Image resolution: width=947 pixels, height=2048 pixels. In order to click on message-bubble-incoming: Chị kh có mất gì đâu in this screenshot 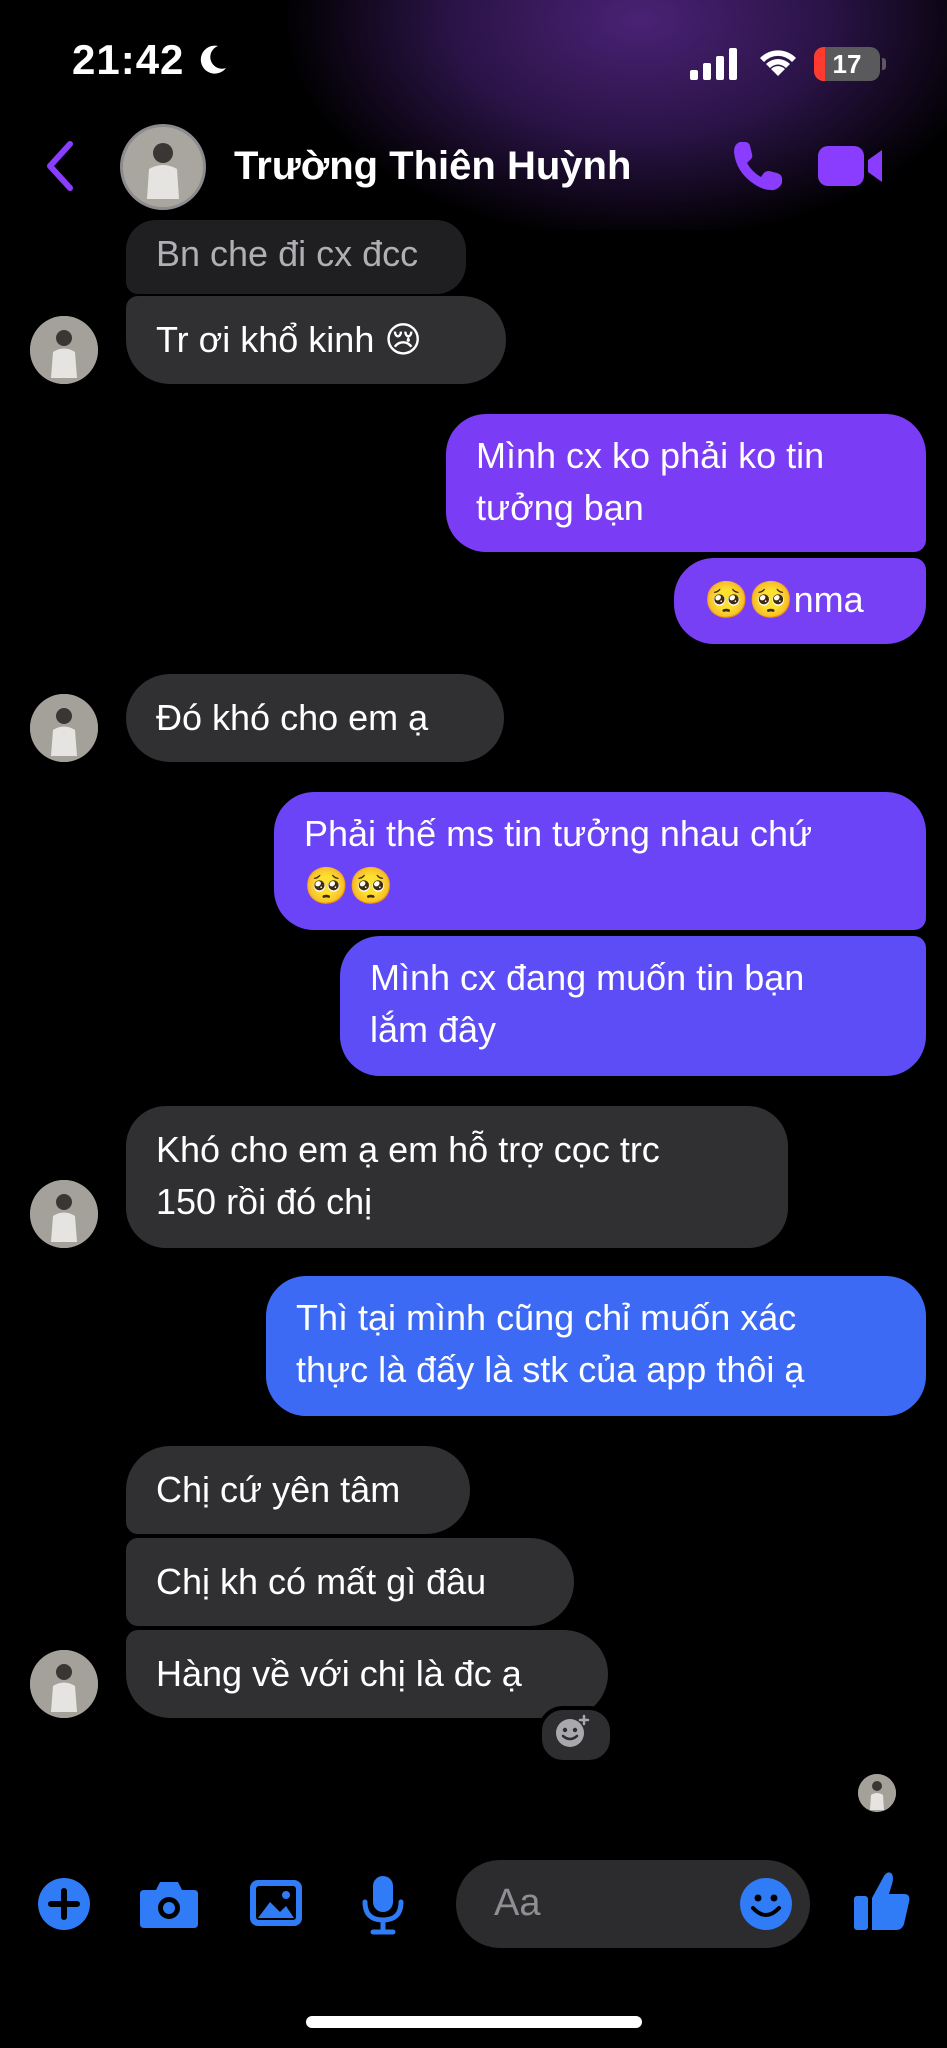, I will do `click(350, 1582)`.